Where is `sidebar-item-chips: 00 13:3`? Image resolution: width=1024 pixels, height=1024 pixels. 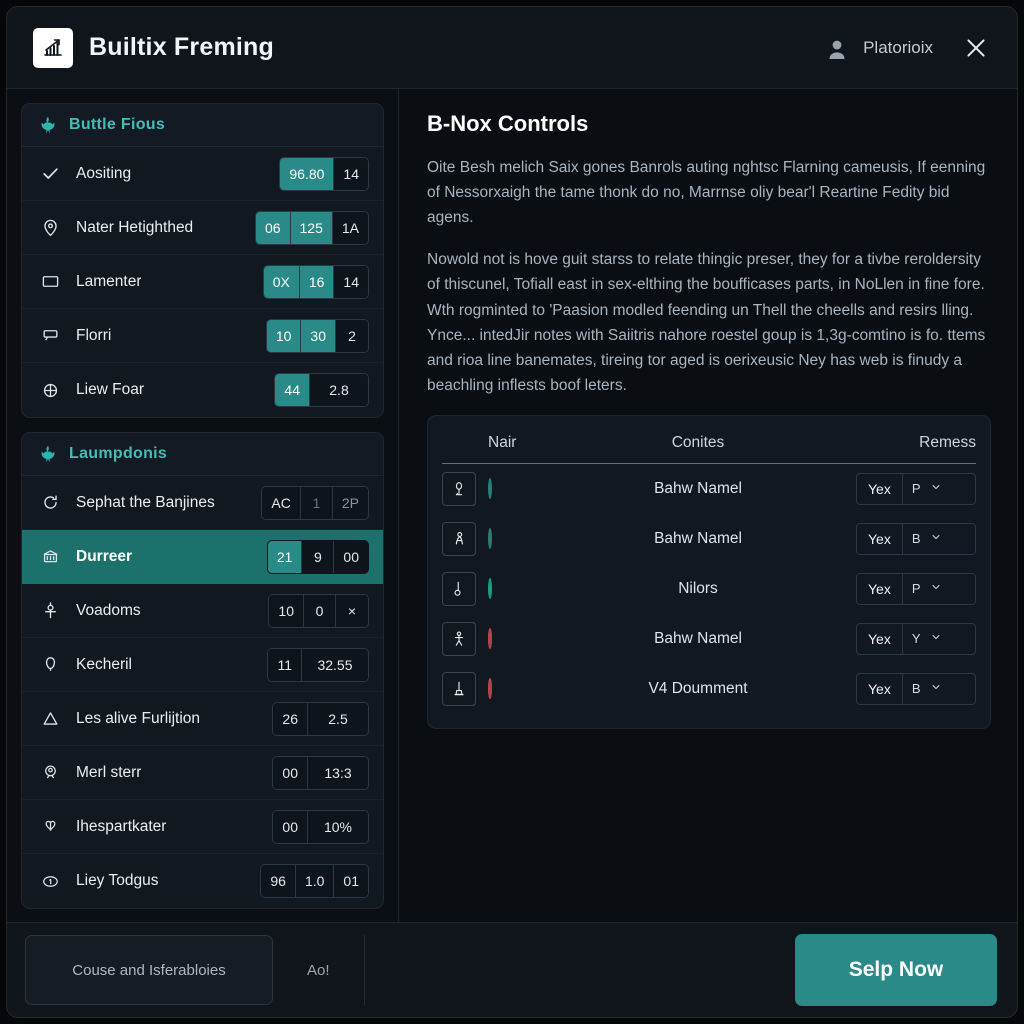 sidebar-item-chips: 00 13:3 is located at coordinates (320, 772).